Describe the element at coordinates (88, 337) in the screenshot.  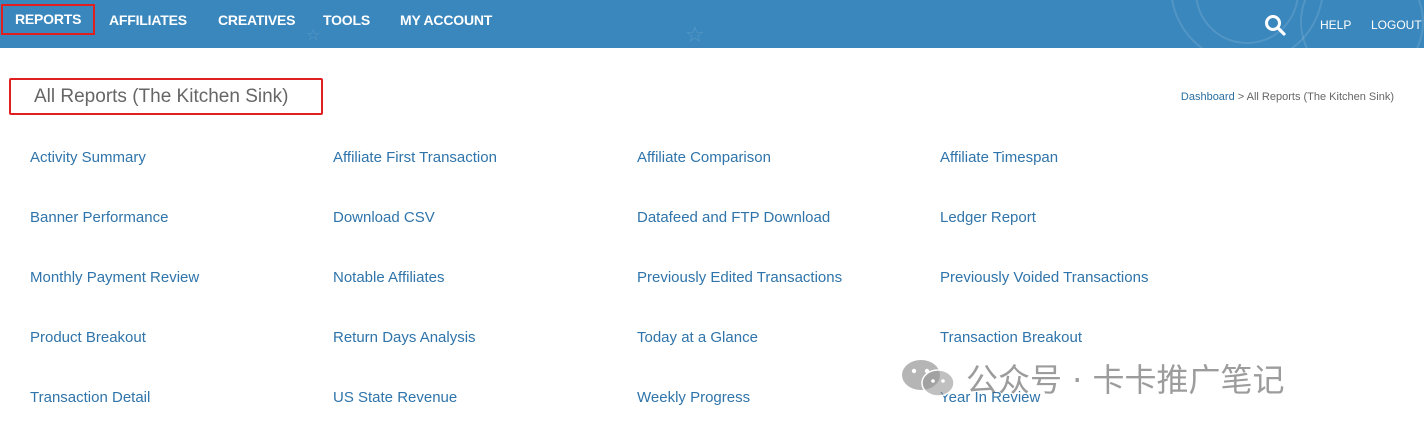
I see `report-link: Product Breakout` at that location.